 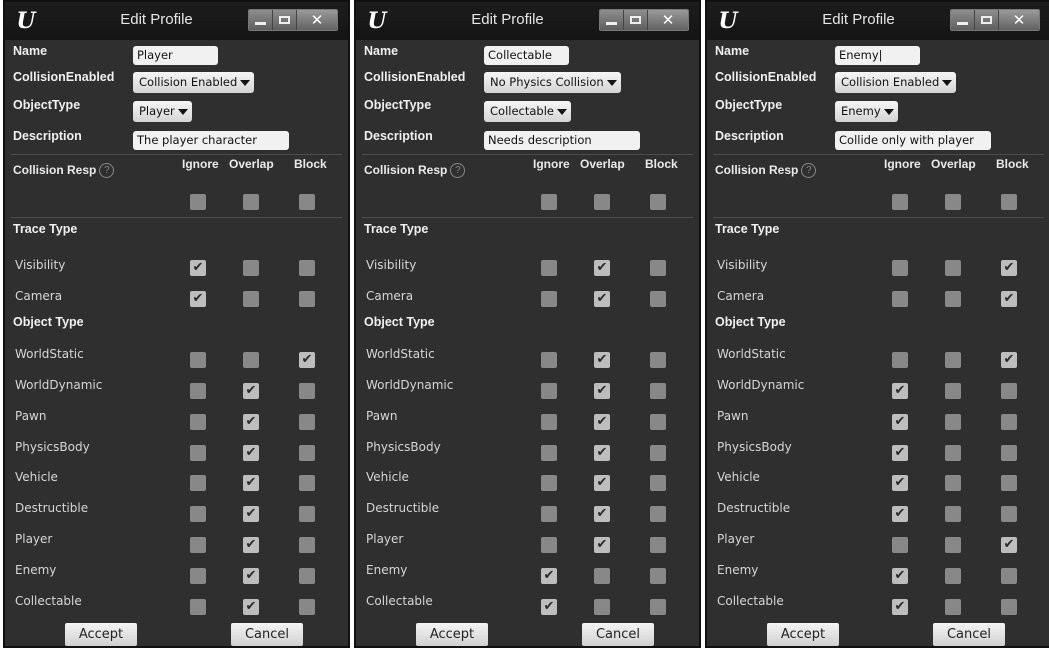 What do you see at coordinates (562, 140) in the screenshot?
I see `description-input: Needs description` at bounding box center [562, 140].